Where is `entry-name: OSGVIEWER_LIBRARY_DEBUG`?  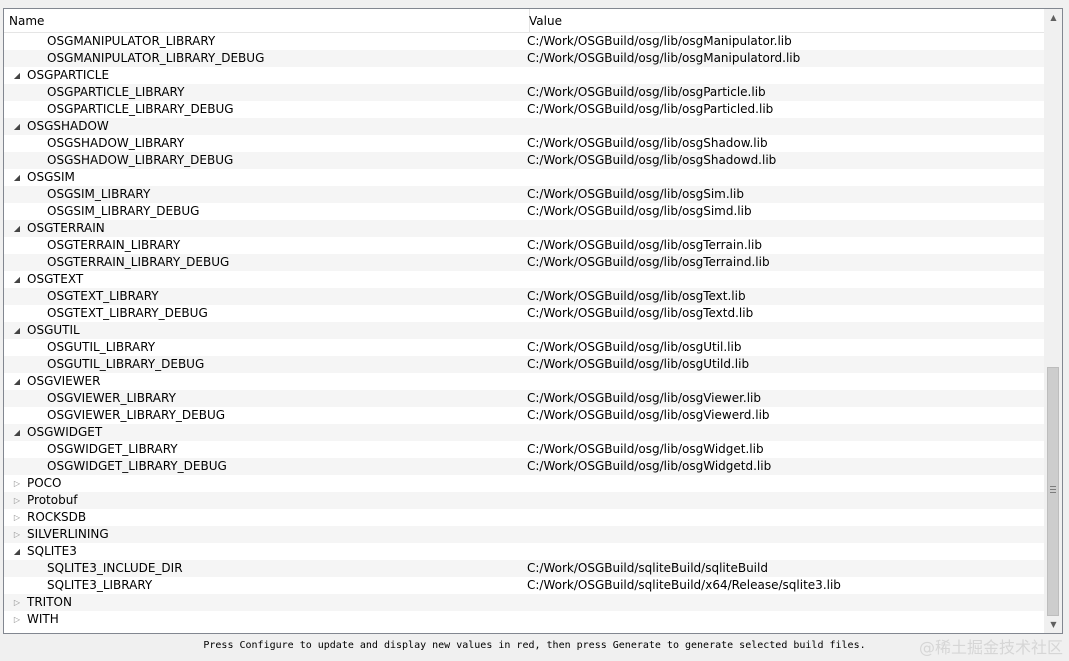
entry-name: OSGVIEWER_LIBRARY_DEBUG is located at coordinates (136, 415).